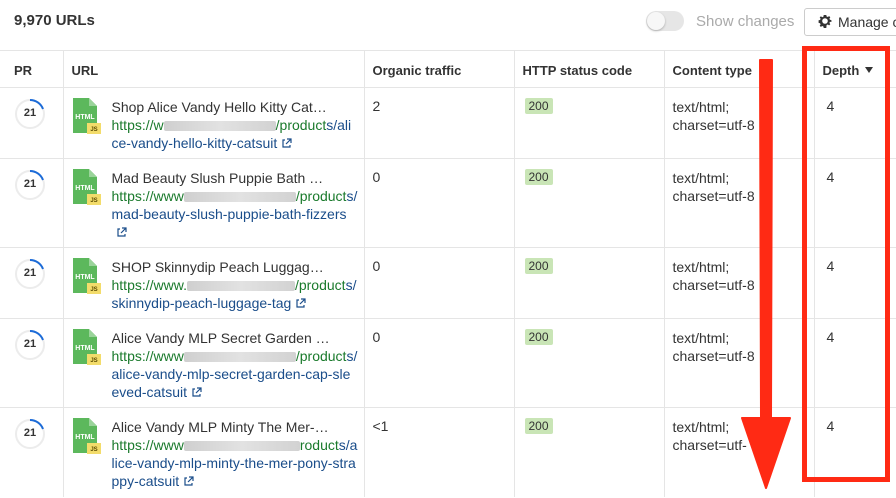 The width and height of the screenshot is (896, 498). What do you see at coordinates (380, 426) in the screenshot?
I see `organic-traffic-value: <1` at bounding box center [380, 426].